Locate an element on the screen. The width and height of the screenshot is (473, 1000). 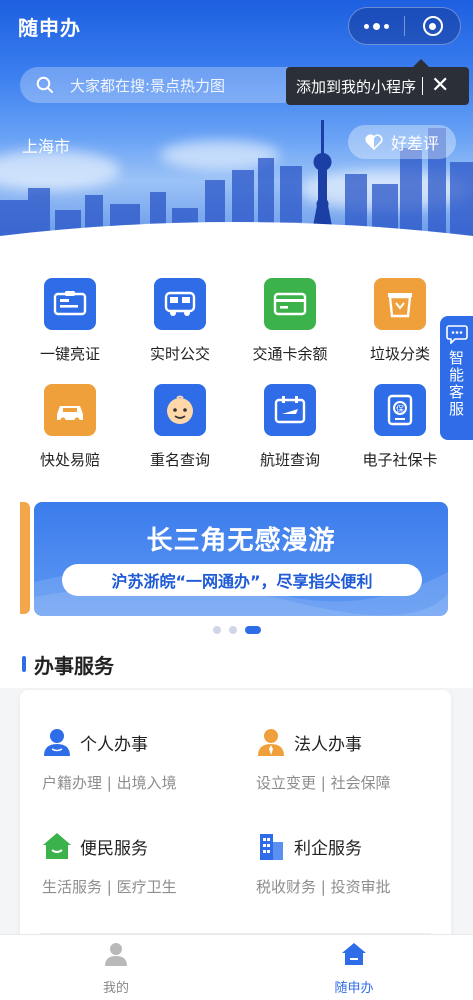
grid-item-flight: 航班查询 is located at coordinates (290, 427).